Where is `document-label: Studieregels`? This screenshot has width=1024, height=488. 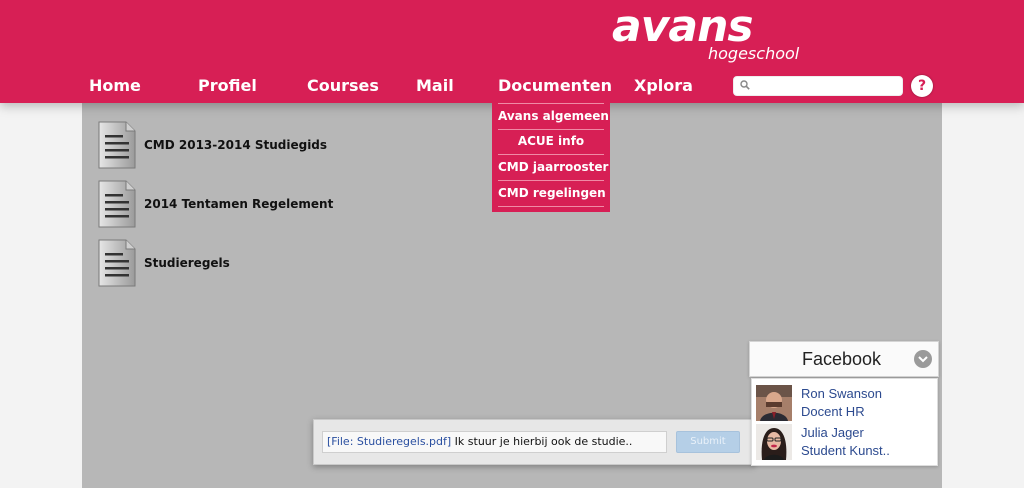
document-label: Studieregels is located at coordinates (187, 263).